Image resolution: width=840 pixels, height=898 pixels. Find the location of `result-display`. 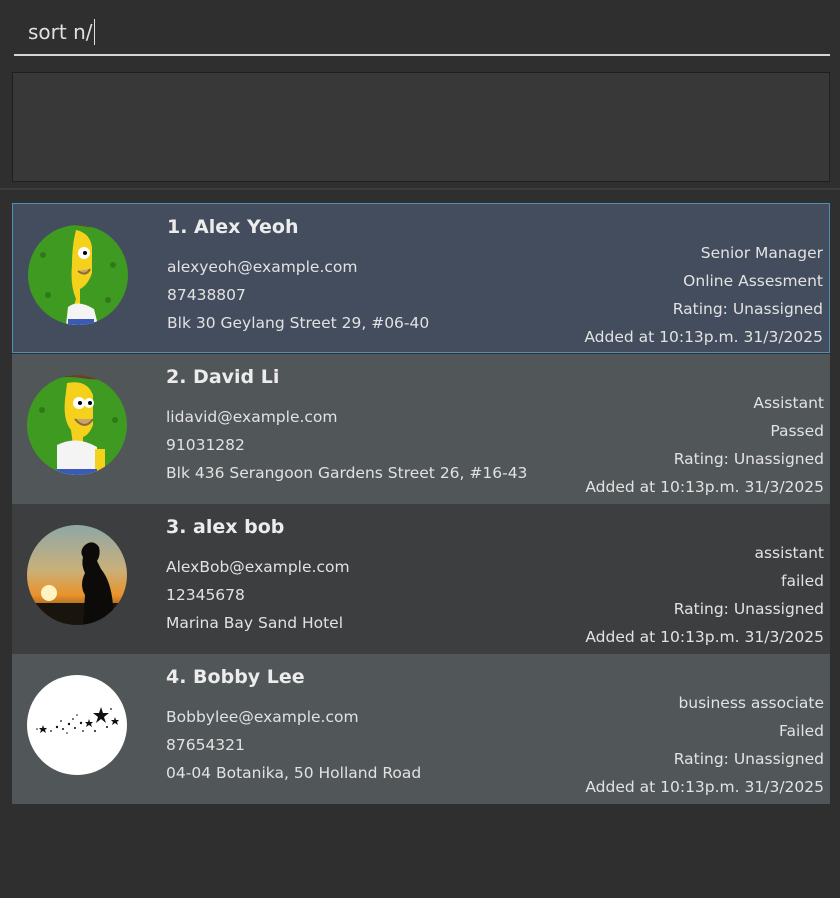

result-display is located at coordinates (421, 127).